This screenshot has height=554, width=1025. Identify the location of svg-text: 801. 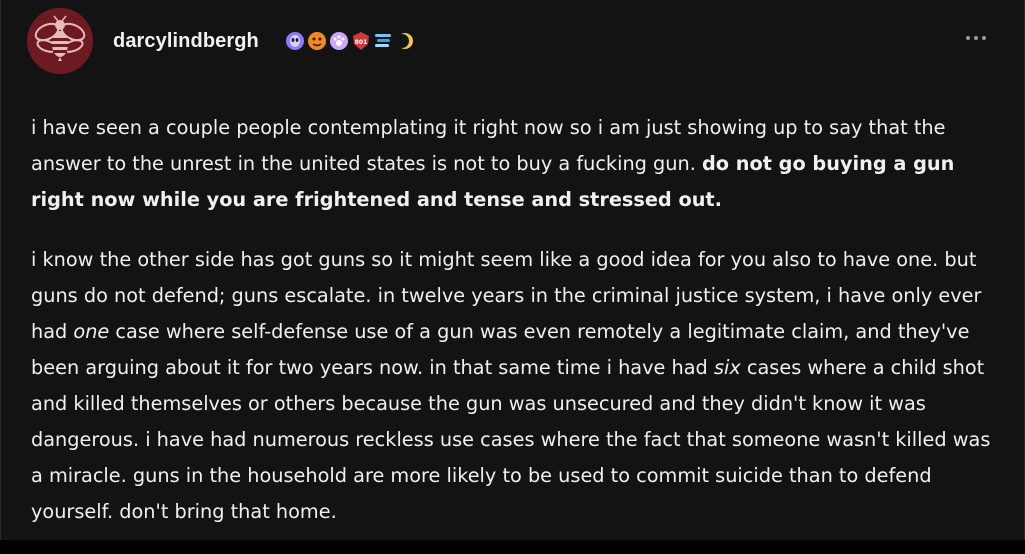
(361, 42).